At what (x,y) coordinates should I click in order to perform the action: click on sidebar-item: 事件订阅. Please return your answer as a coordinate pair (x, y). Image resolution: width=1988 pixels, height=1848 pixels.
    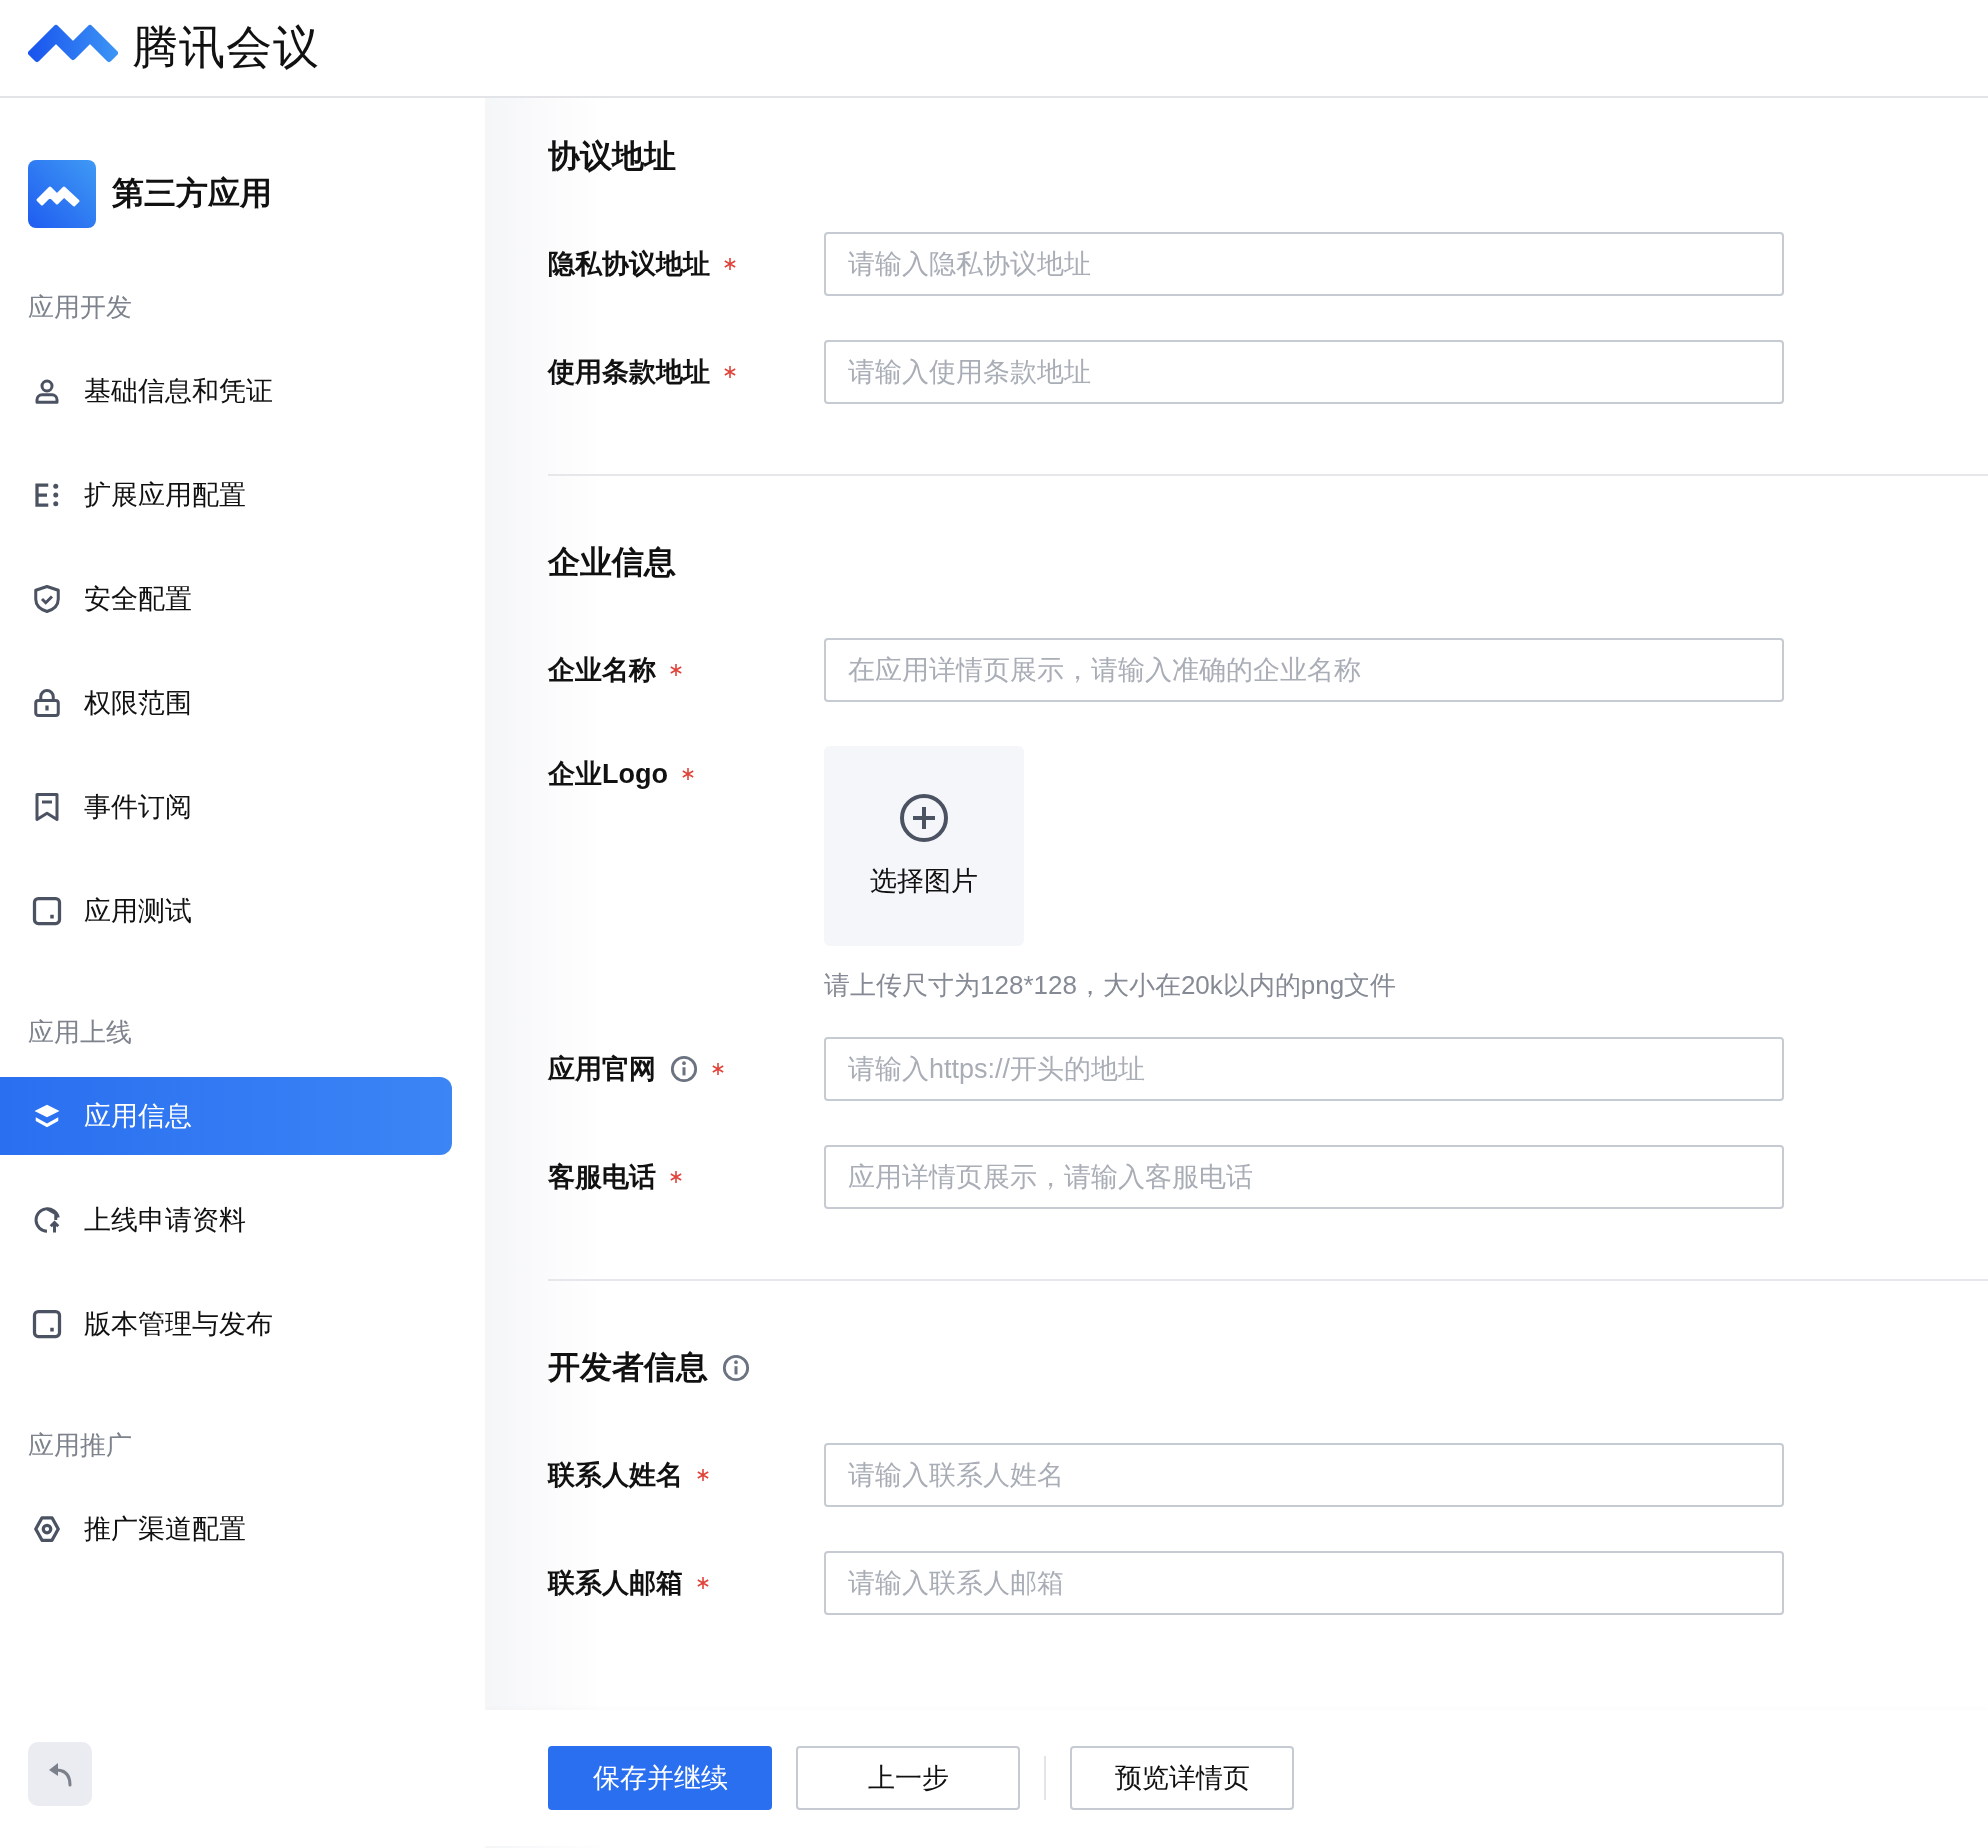
    Looking at the image, I should click on (226, 807).